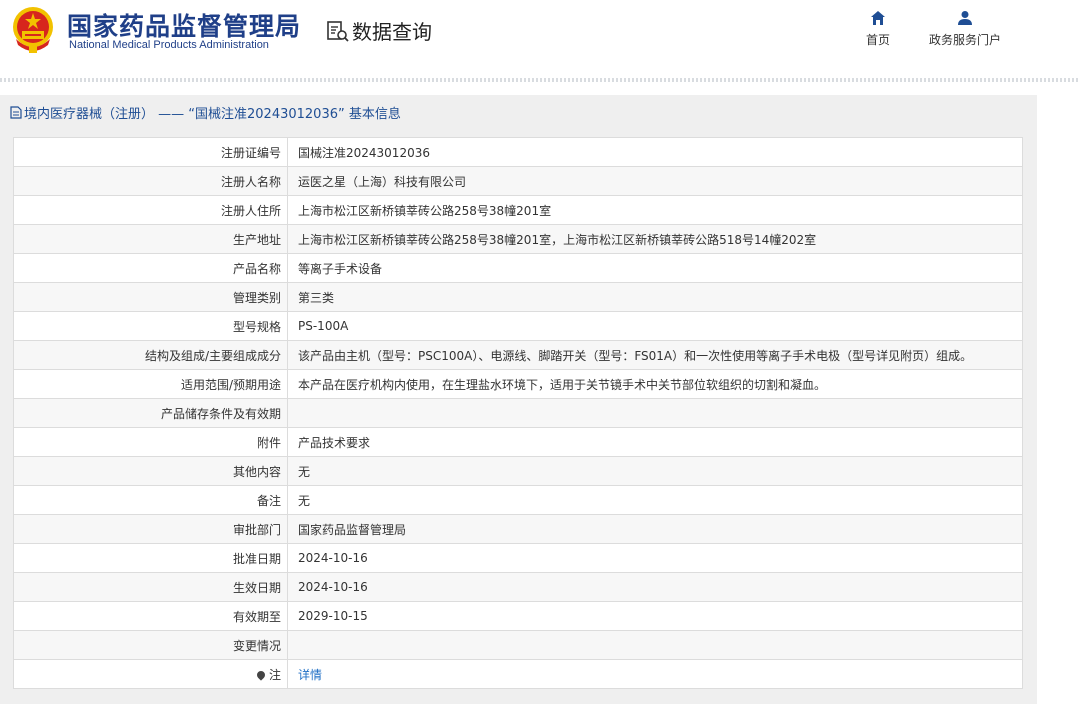 Image resolution: width=1080 pixels, height=710 pixels. I want to click on pin-icon, so click(261, 674).